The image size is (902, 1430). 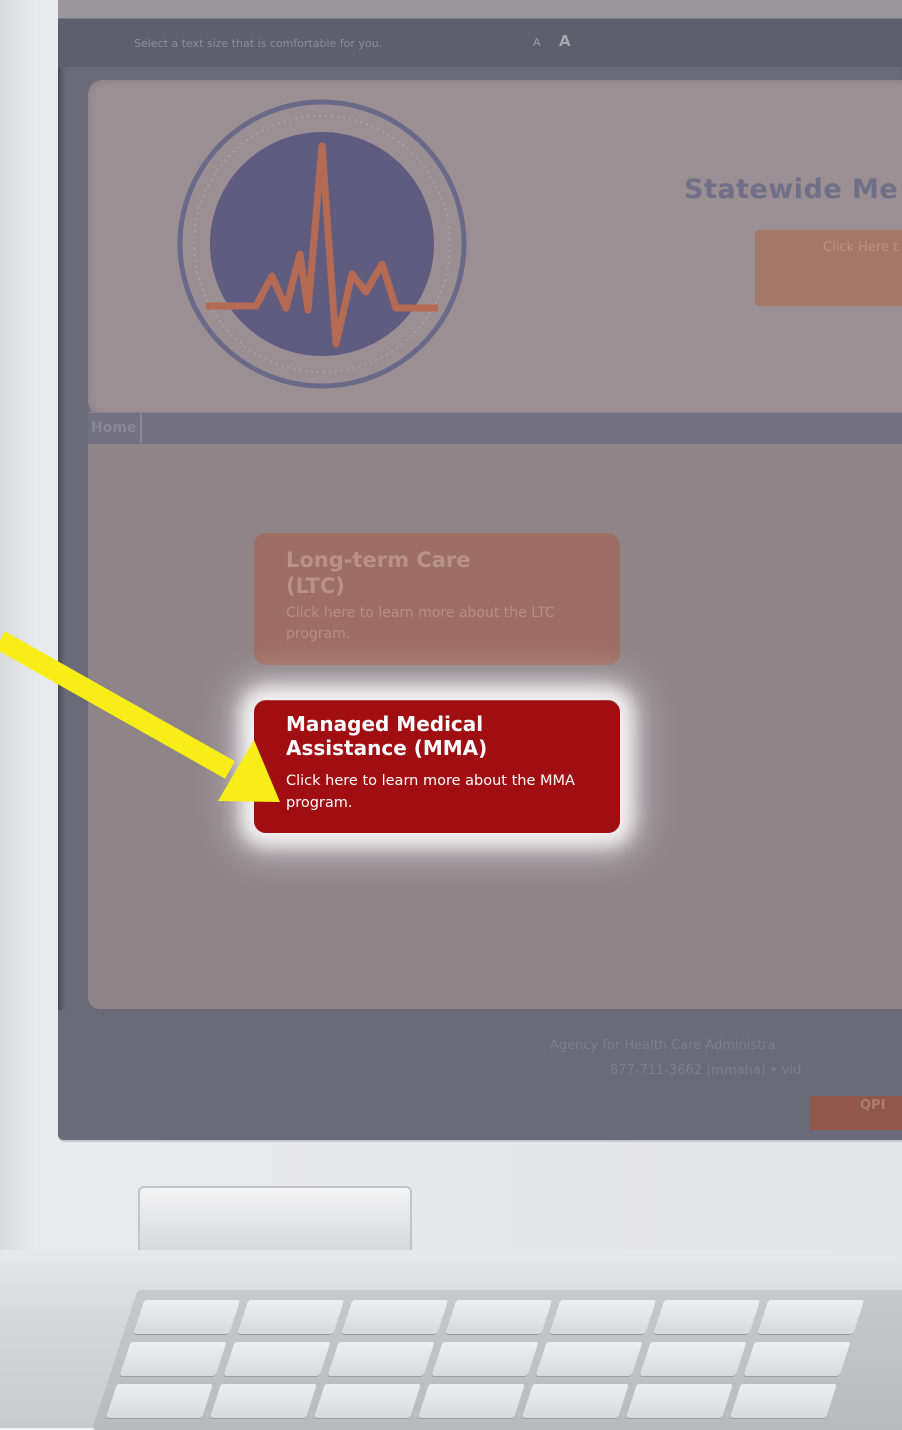 I want to click on laptop-hinge, so click(x=275, y=1220).